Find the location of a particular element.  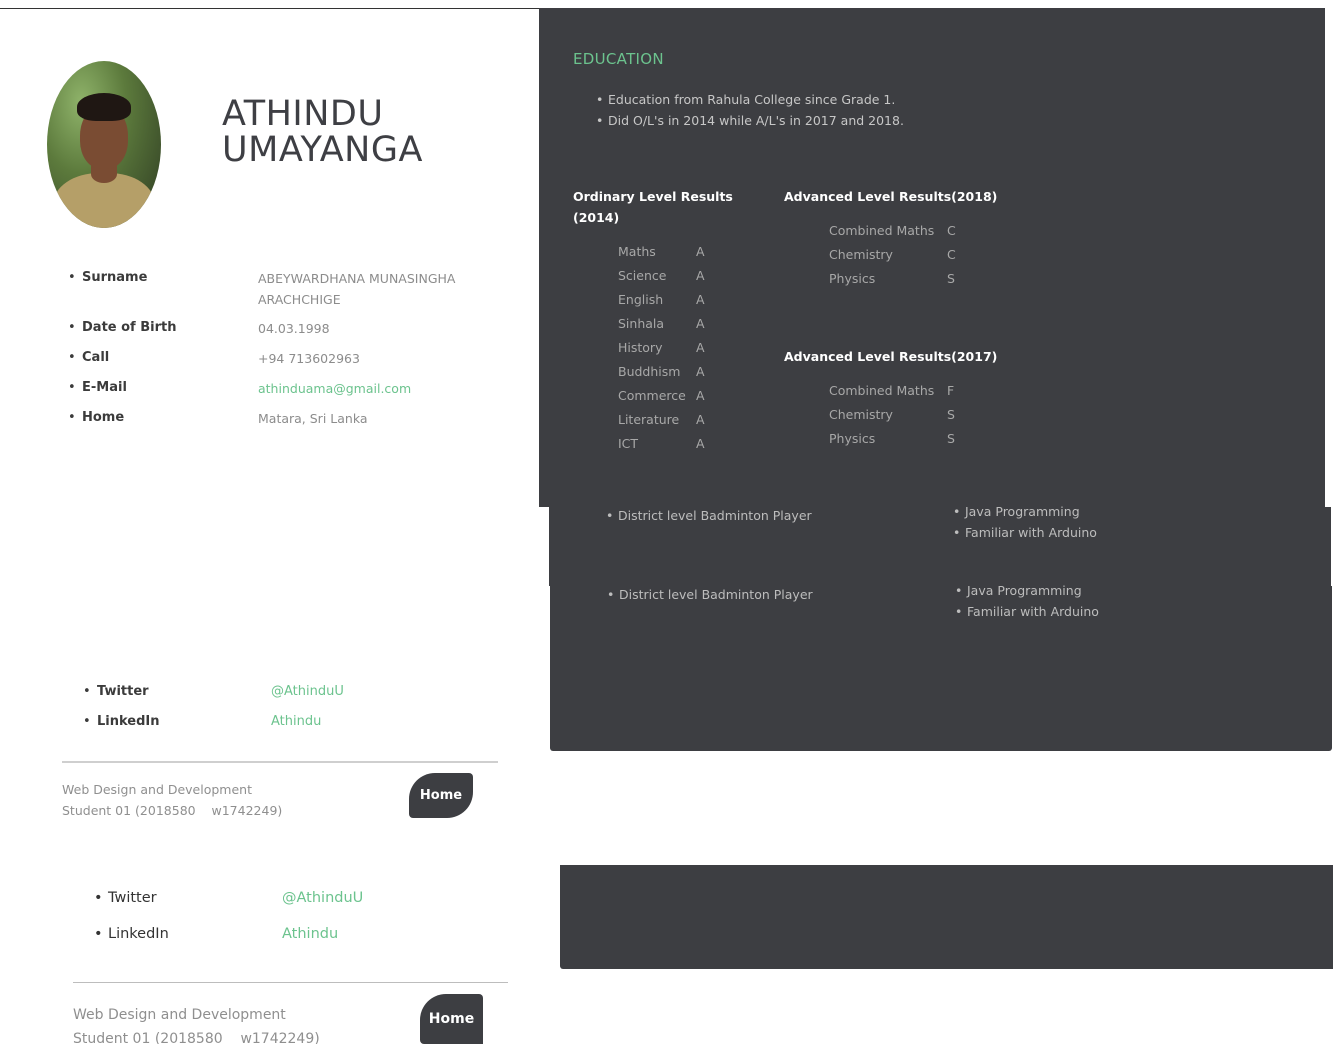

result-subject: Sinhala is located at coordinates (641, 323).